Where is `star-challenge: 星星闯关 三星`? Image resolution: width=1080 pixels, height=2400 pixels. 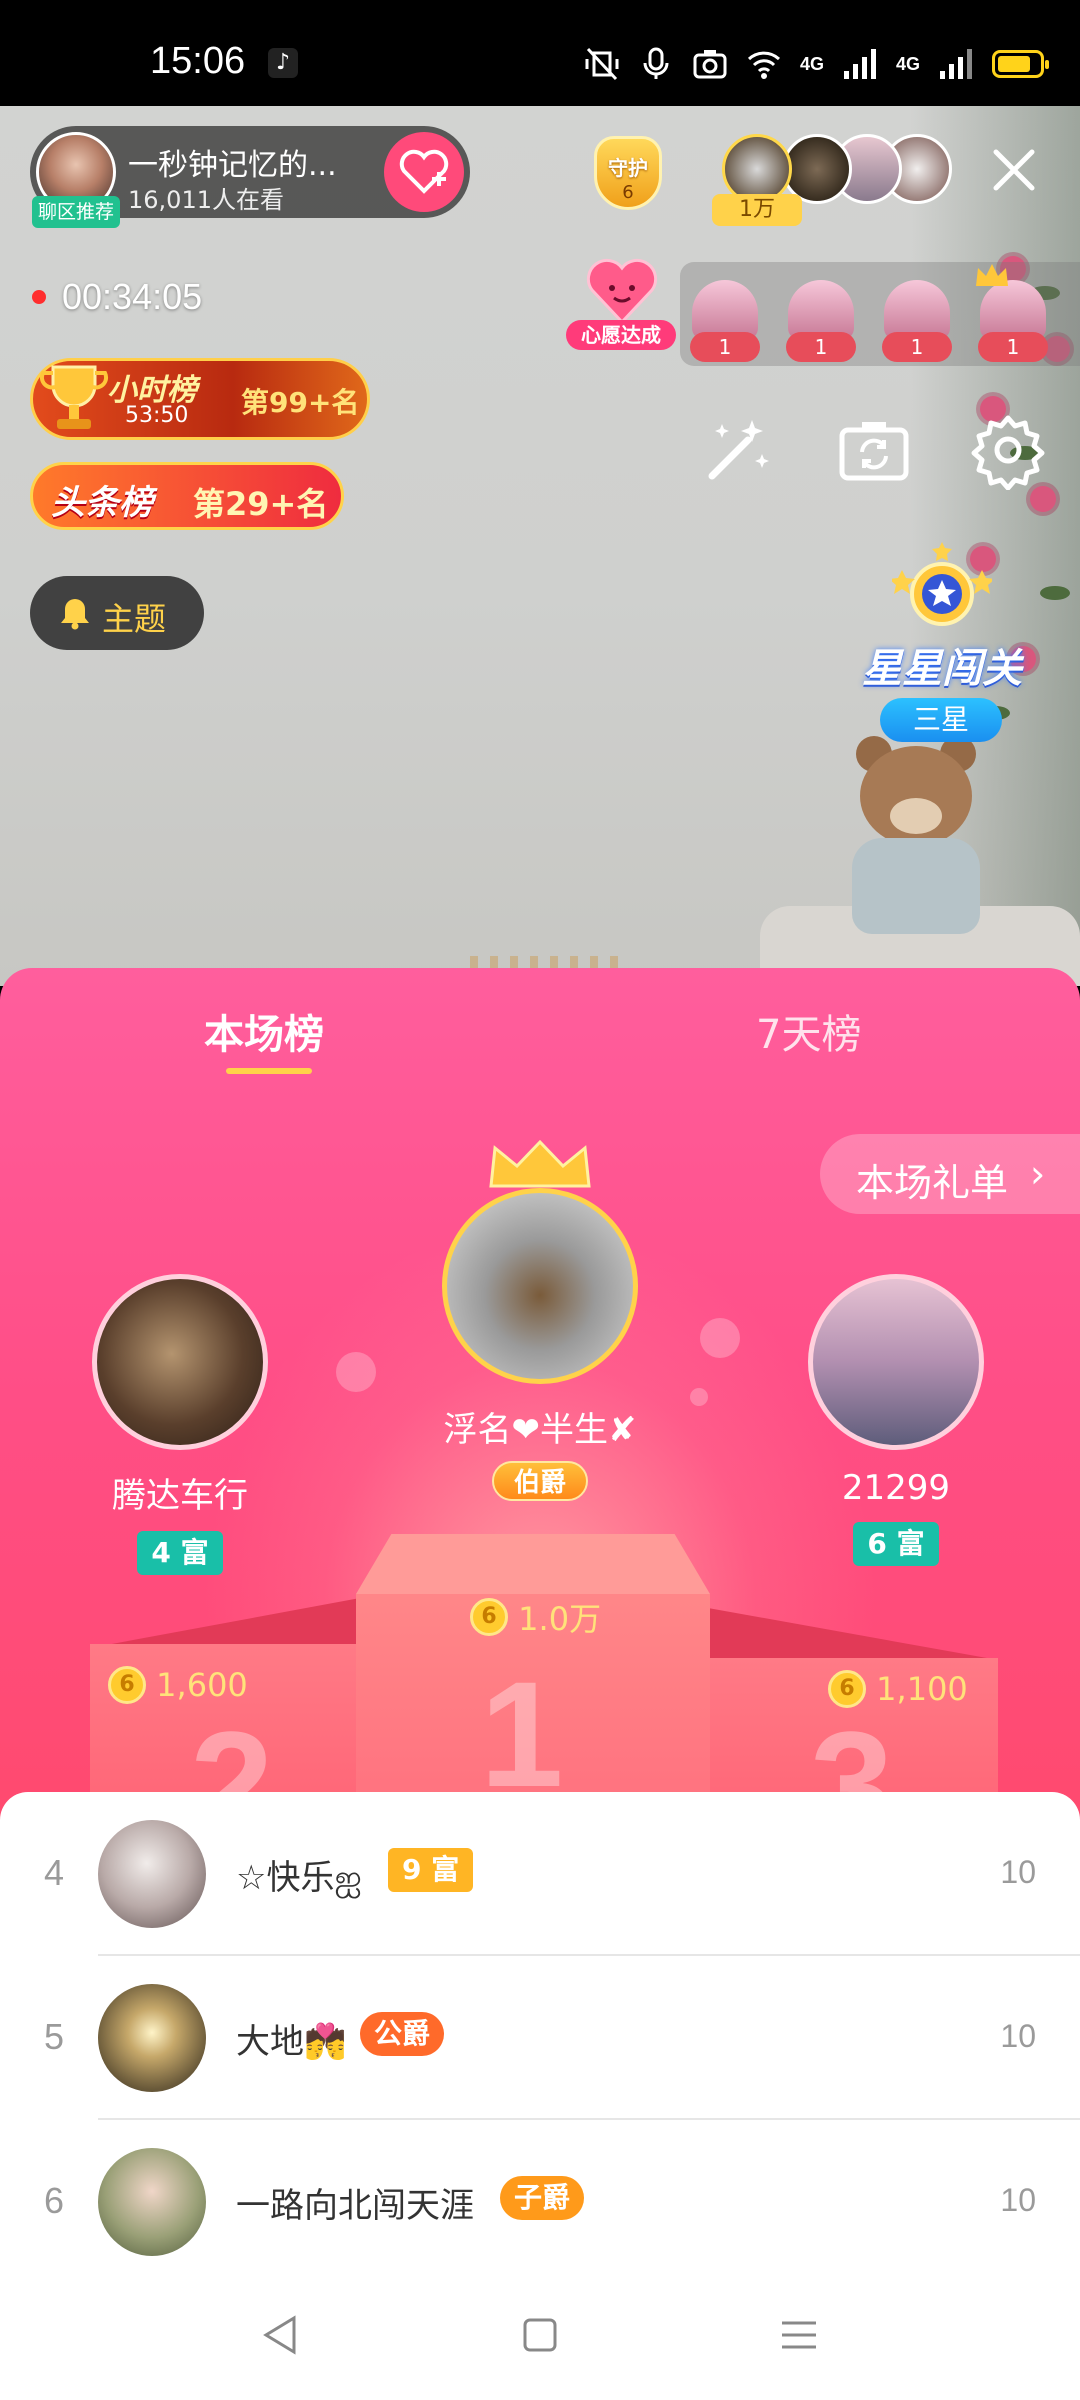 star-challenge: 星星闯关 三星 is located at coordinates (942, 645).